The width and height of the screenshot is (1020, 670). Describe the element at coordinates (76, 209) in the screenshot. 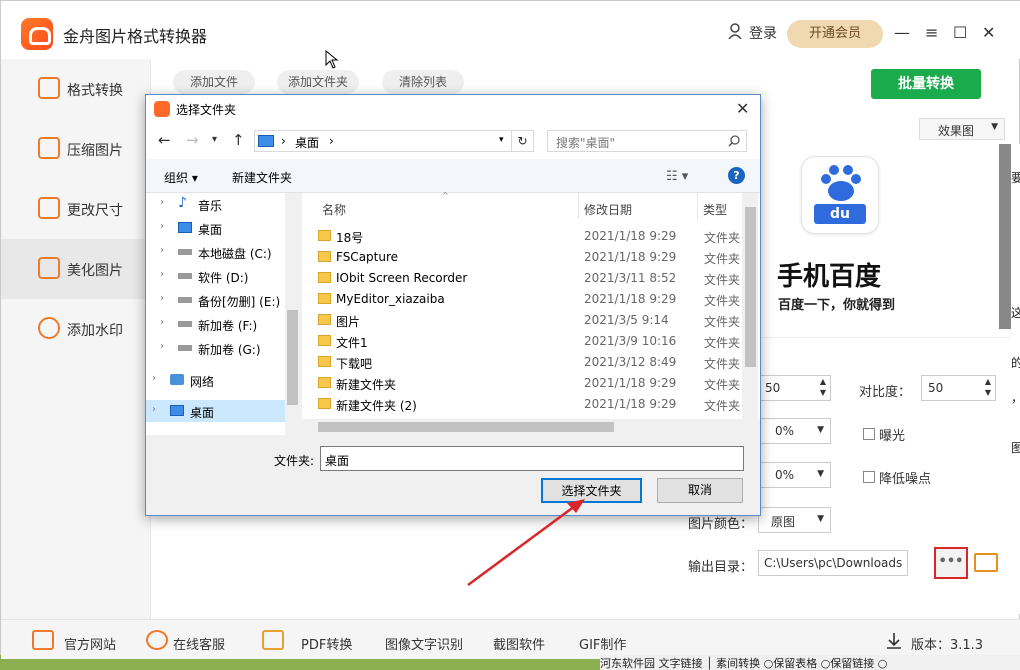

I see `sidebar-item-resize: 更改尺寸` at that location.